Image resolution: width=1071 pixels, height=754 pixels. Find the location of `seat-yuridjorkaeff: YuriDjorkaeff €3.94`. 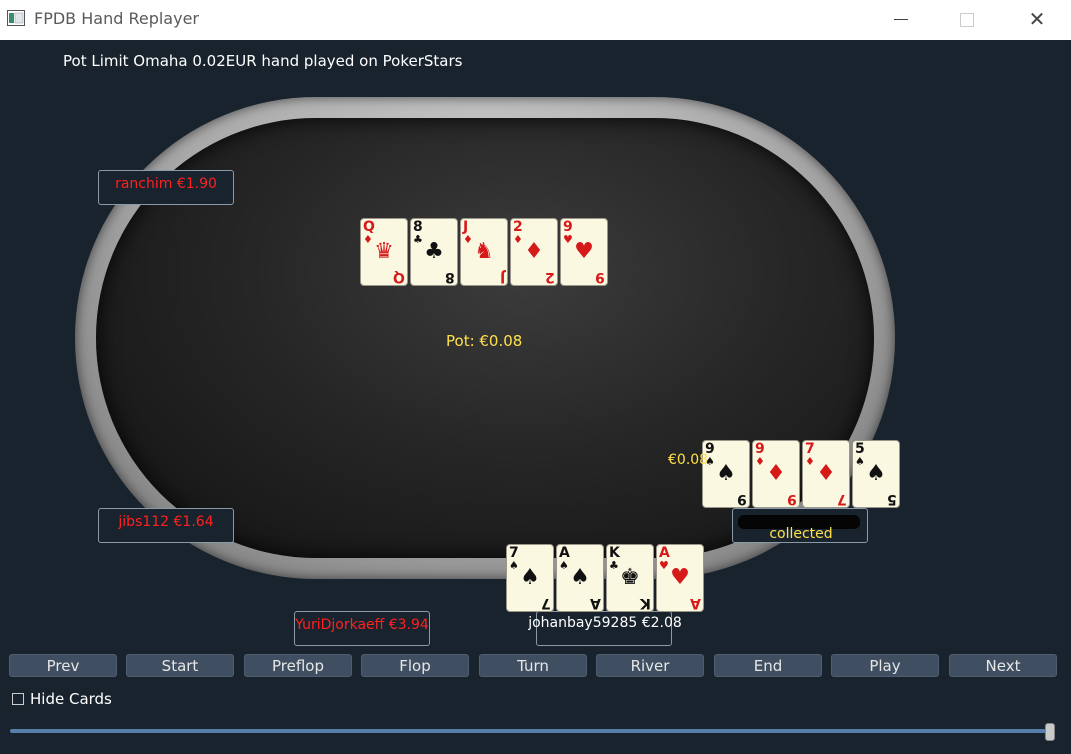

seat-yuridjorkaeff: YuriDjorkaeff €3.94 is located at coordinates (362, 628).